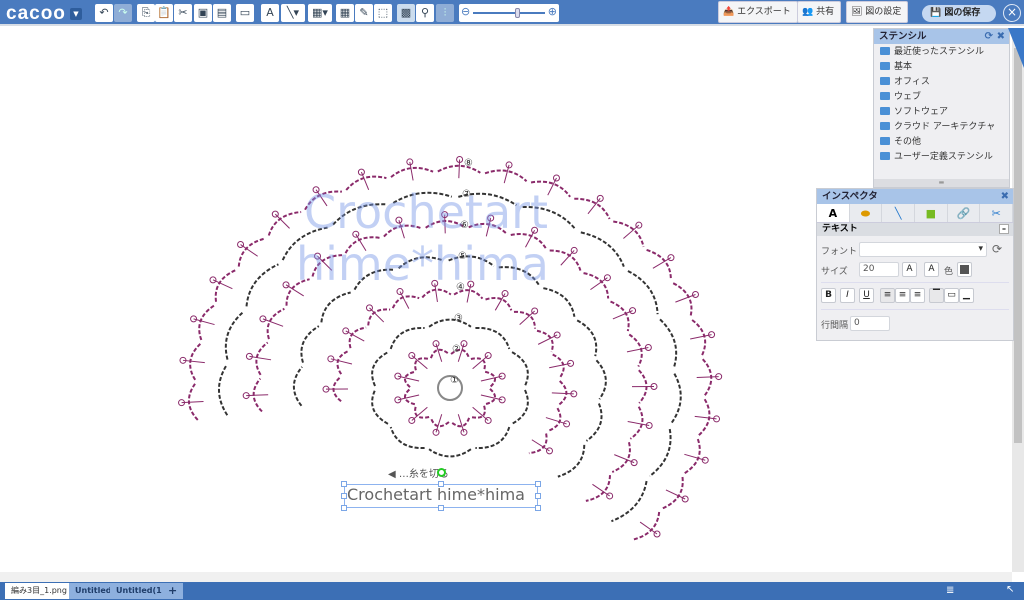 Image resolution: width=1024 pixels, height=600 pixels. What do you see at coordinates (951, 295) in the screenshot?
I see `valign-middle-button: ▭` at bounding box center [951, 295].